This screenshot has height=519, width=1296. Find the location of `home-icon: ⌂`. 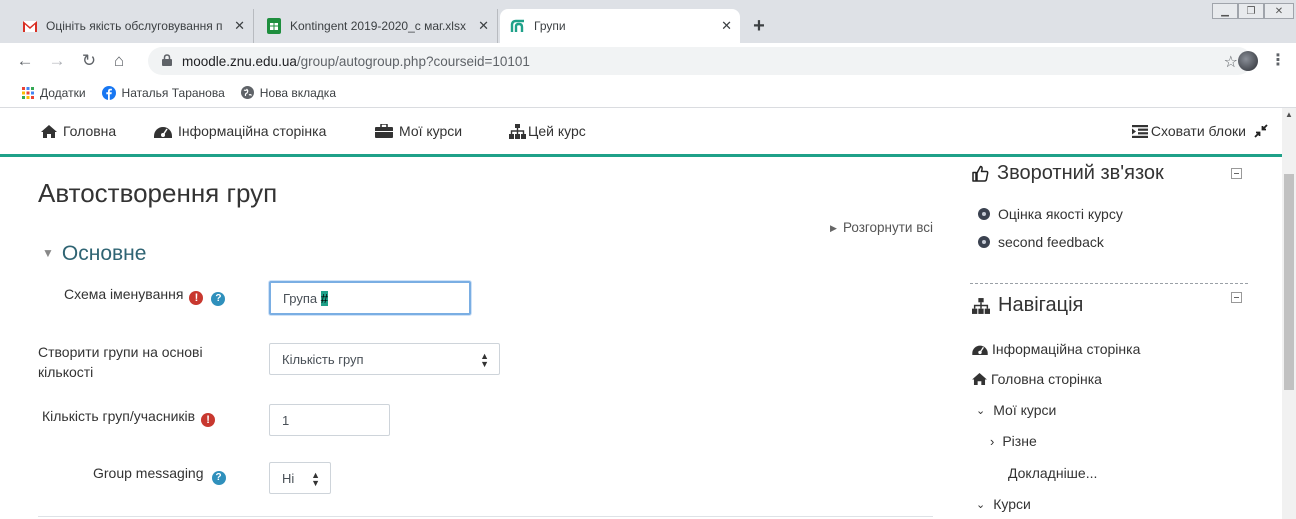

home-icon: ⌂ is located at coordinates (119, 61).